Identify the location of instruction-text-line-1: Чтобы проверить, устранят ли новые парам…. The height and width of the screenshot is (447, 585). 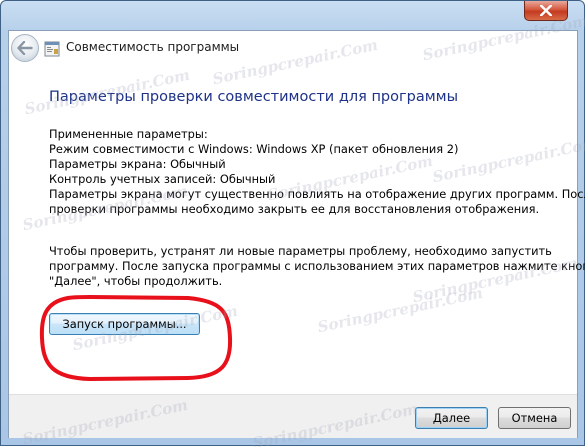
(300, 251).